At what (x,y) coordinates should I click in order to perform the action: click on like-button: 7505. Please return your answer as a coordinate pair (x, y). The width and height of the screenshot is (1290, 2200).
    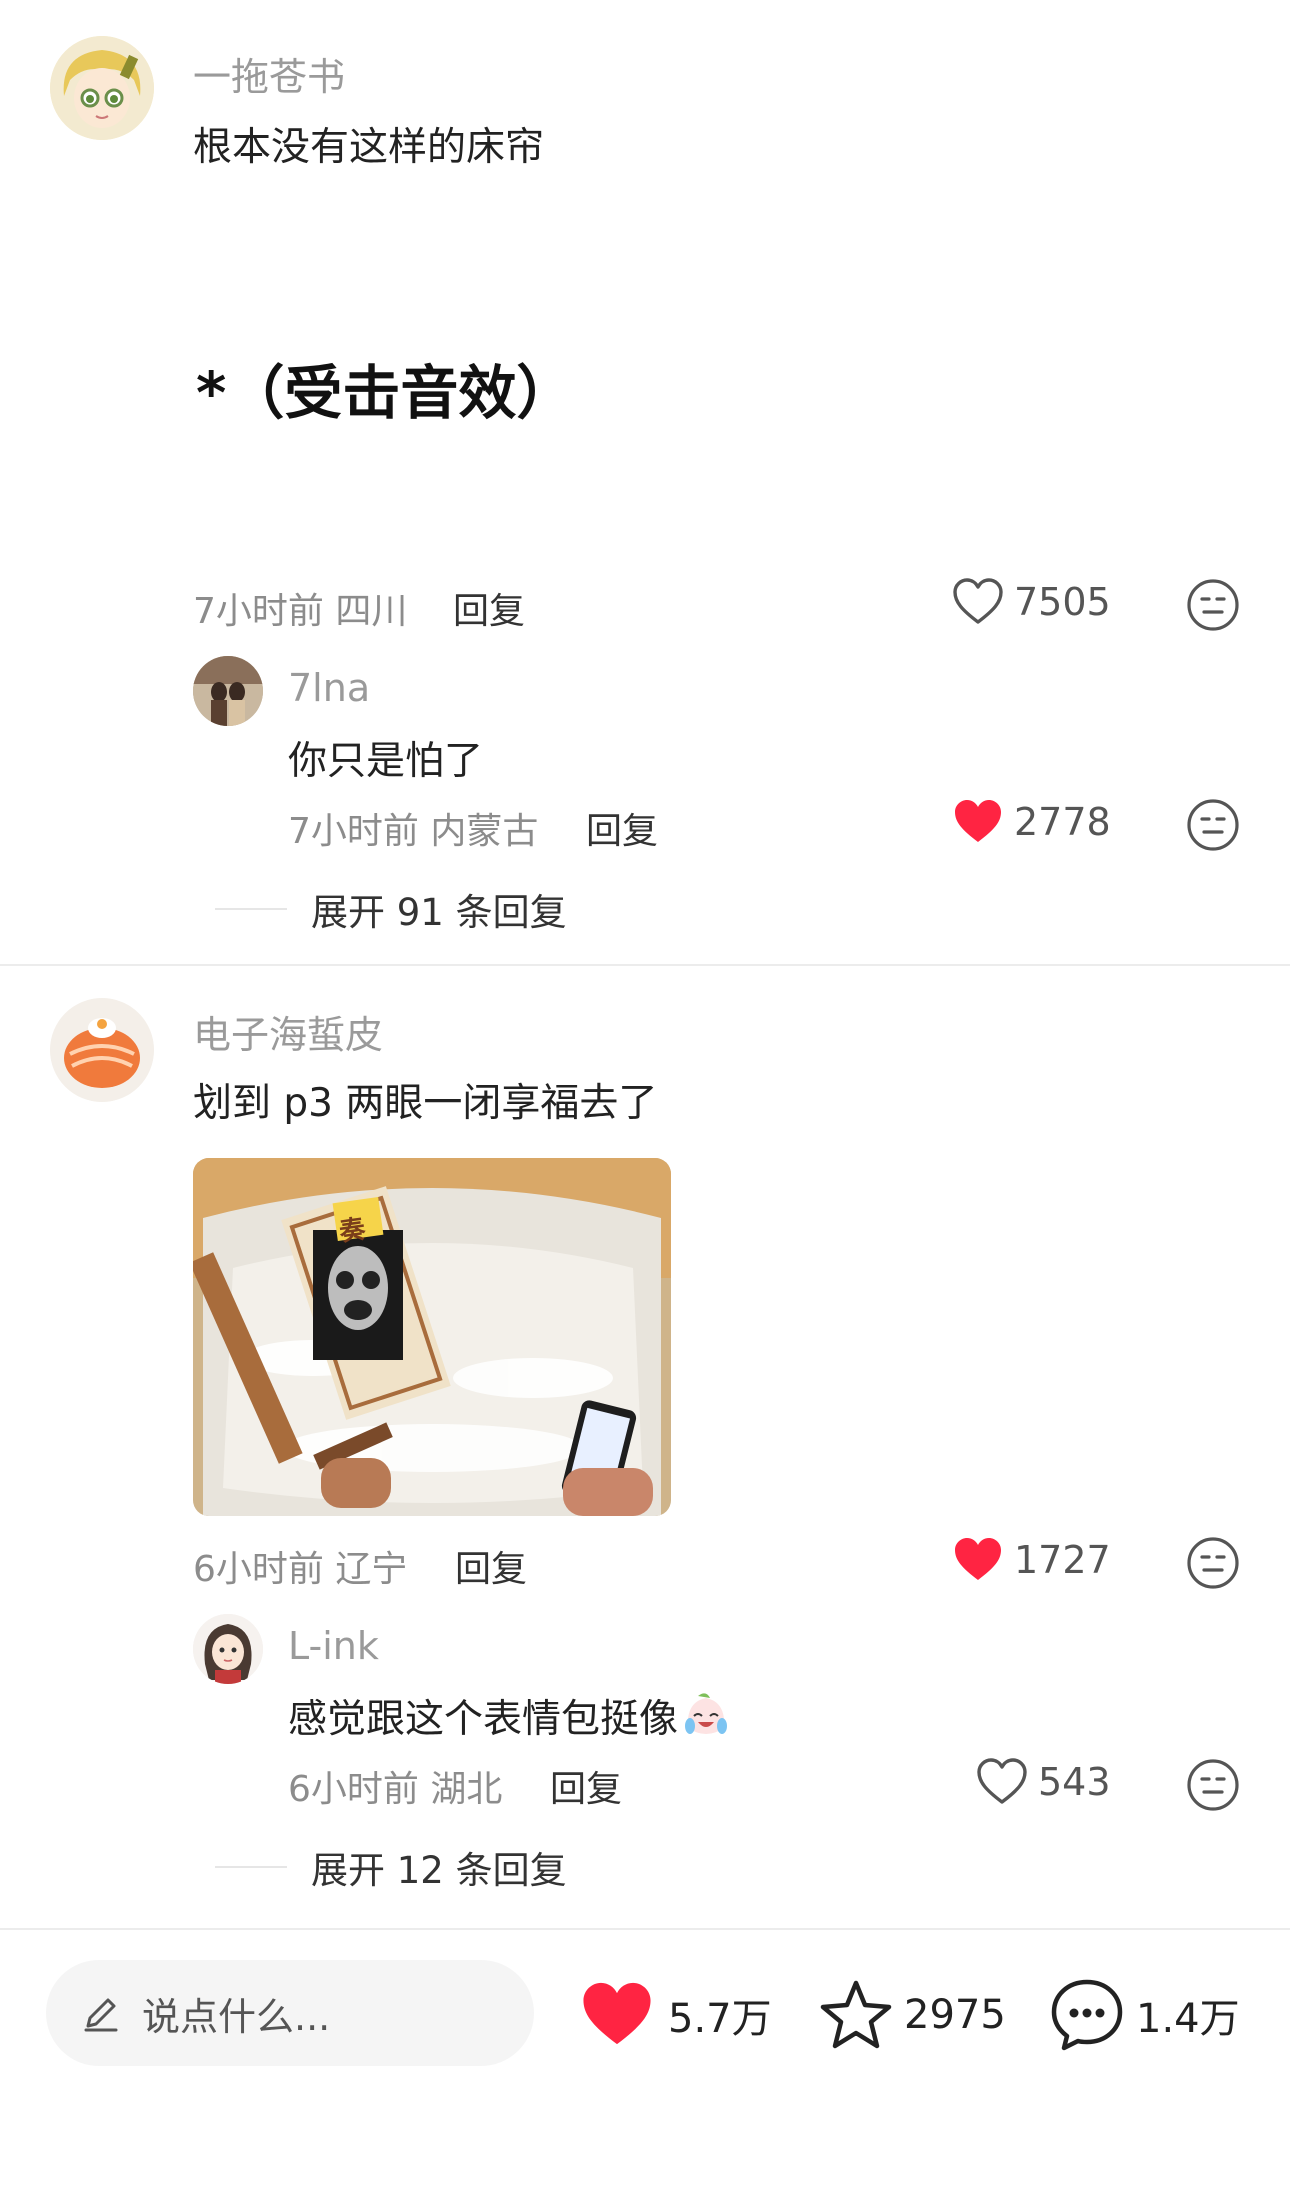
    Looking at the image, I should click on (1031, 602).